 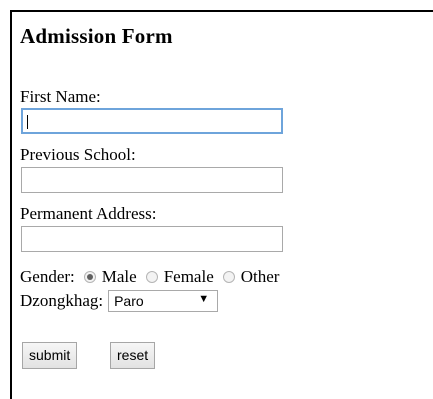 What do you see at coordinates (27, 122) in the screenshot?
I see `text-cursor` at bounding box center [27, 122].